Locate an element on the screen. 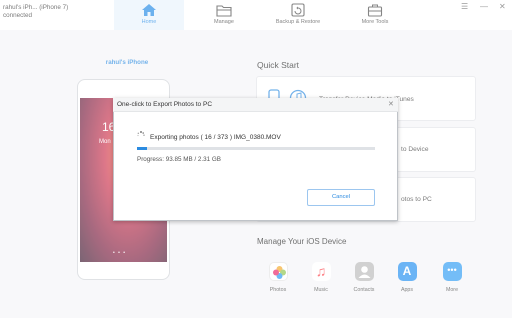  cancel-button: Cancel is located at coordinates (341, 197).